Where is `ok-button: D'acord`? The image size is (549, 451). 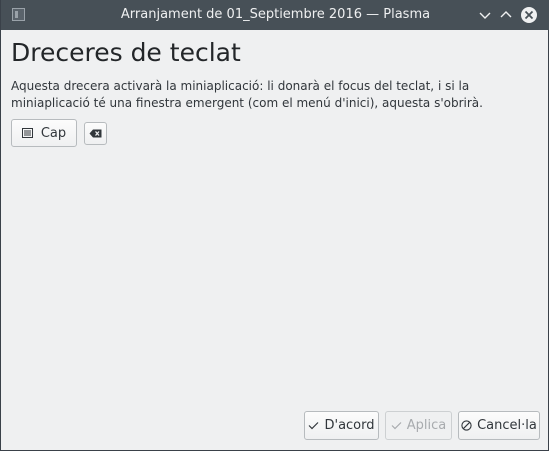
ok-button: D'acord is located at coordinates (341, 425).